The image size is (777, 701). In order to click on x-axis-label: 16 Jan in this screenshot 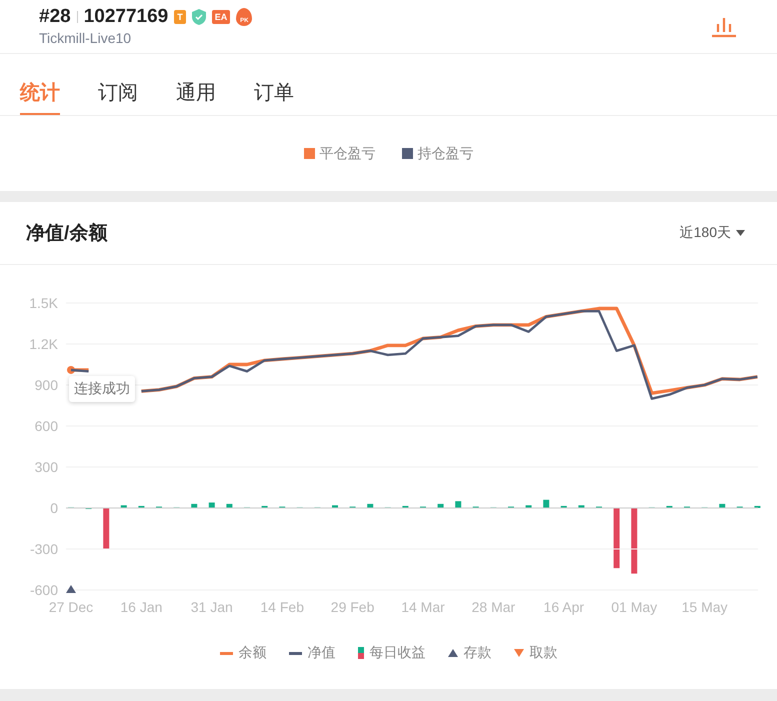, I will do `click(141, 607)`.